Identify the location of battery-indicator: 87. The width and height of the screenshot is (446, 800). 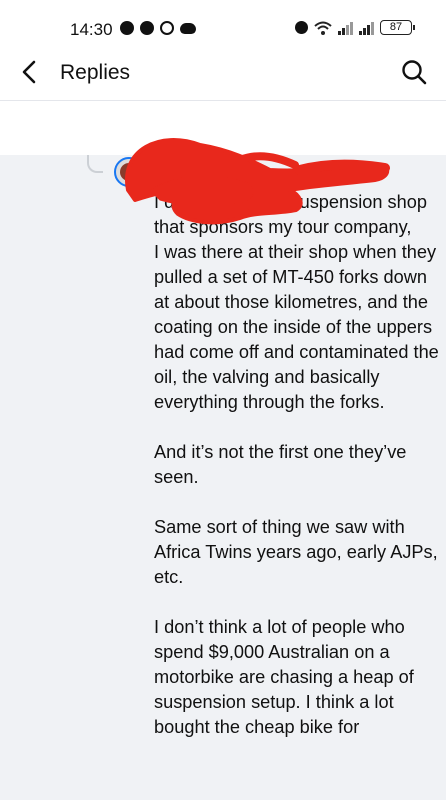
(397, 27).